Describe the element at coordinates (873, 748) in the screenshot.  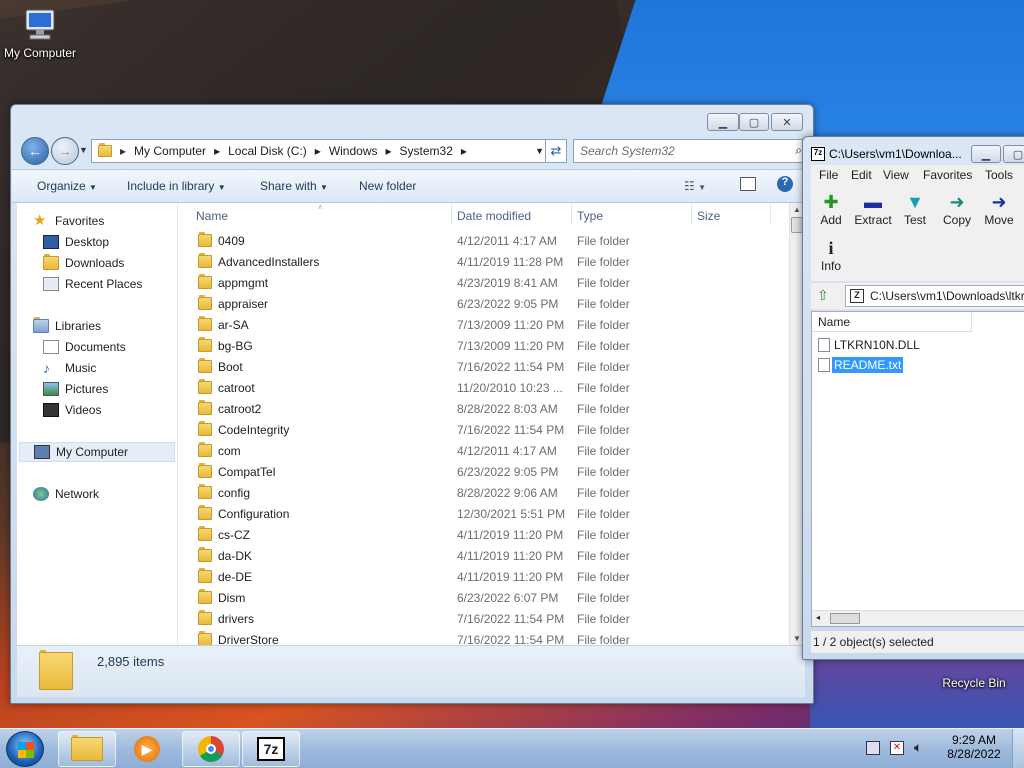
I see `network-tray-icon` at that location.